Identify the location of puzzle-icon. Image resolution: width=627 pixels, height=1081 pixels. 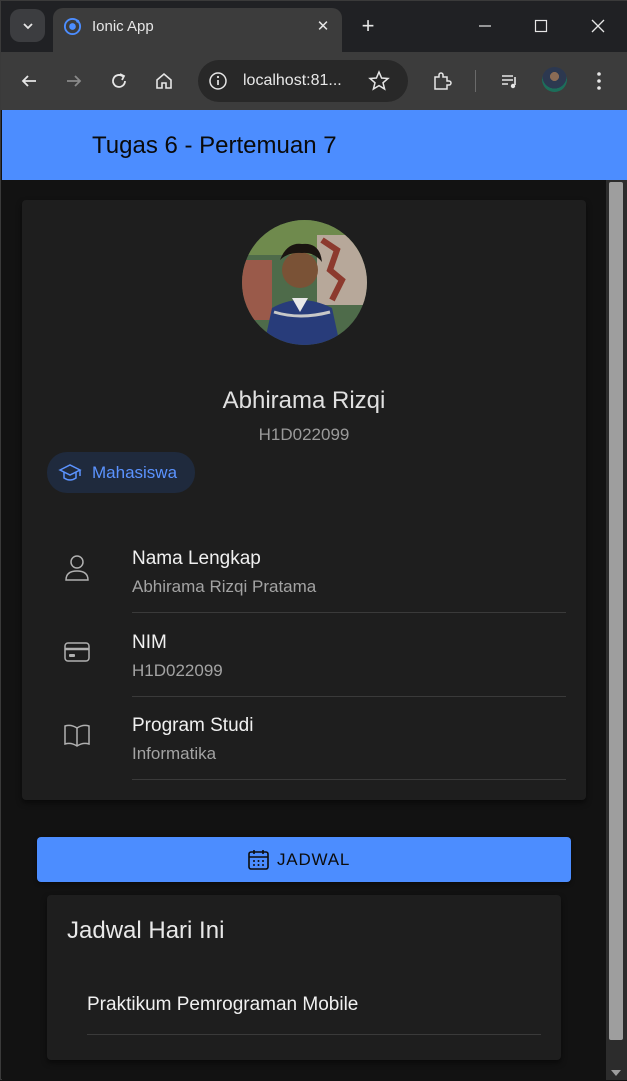
(443, 81).